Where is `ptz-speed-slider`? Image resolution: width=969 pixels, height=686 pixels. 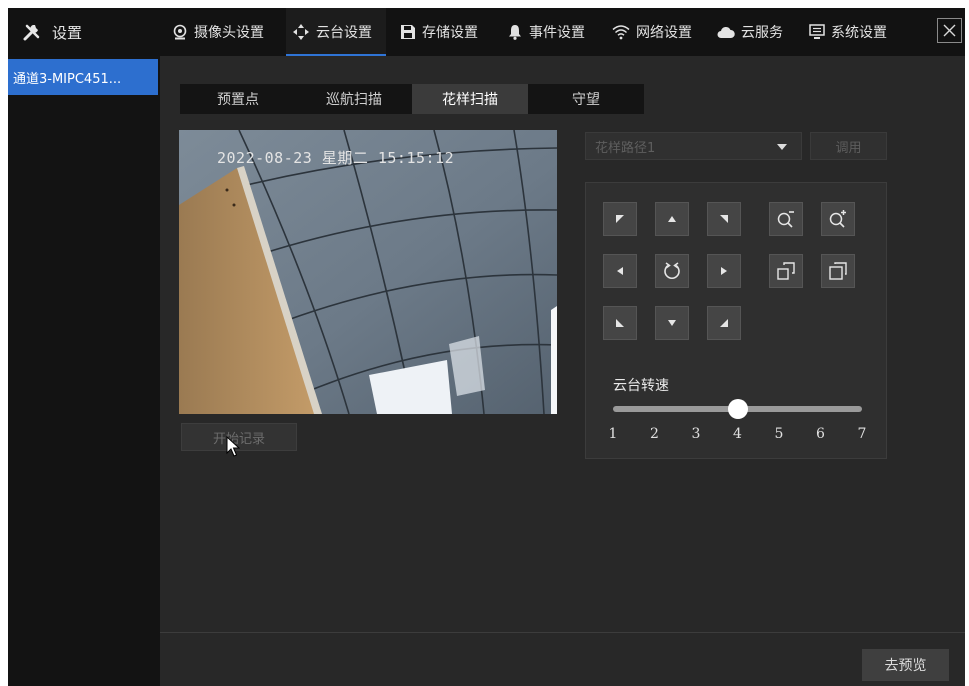 ptz-speed-slider is located at coordinates (737, 409).